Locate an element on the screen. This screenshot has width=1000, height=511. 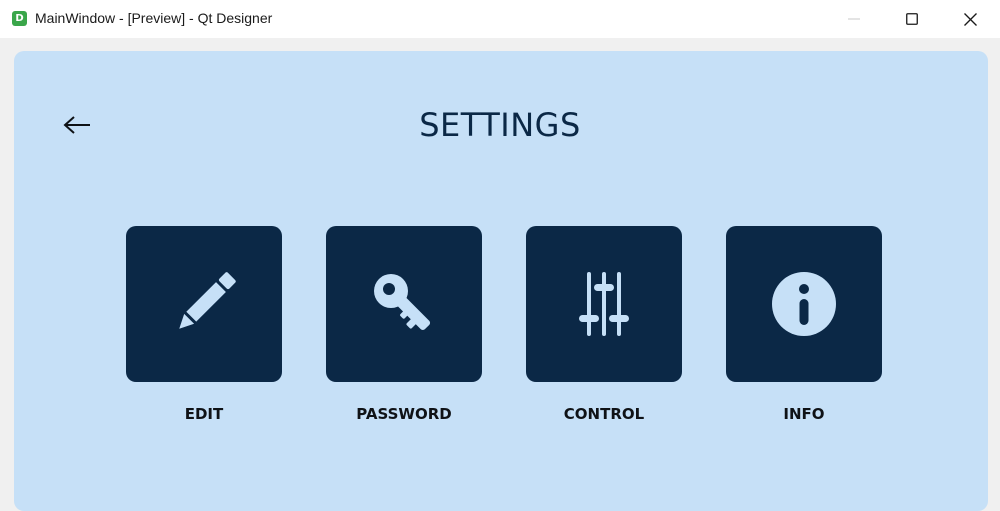
info-icon is located at coordinates (804, 304).